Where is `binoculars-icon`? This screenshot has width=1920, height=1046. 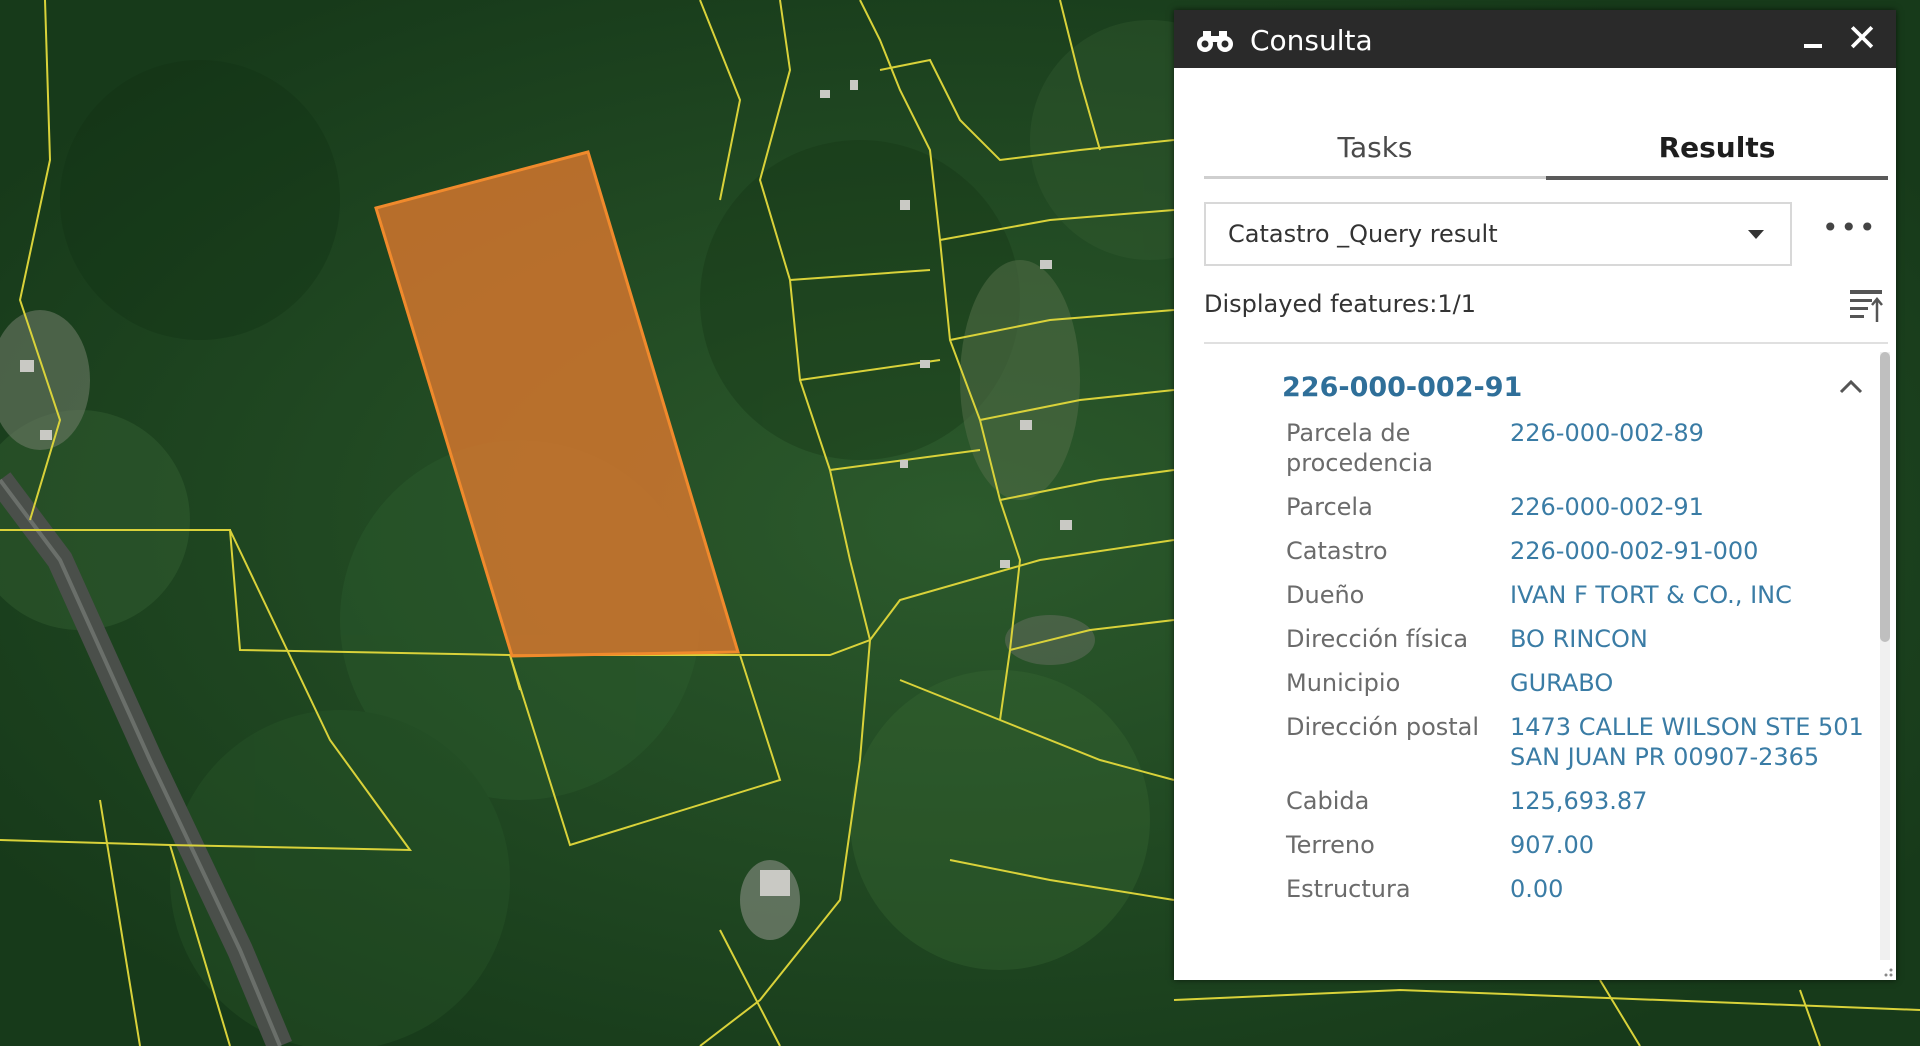
binoculars-icon is located at coordinates (1215, 41).